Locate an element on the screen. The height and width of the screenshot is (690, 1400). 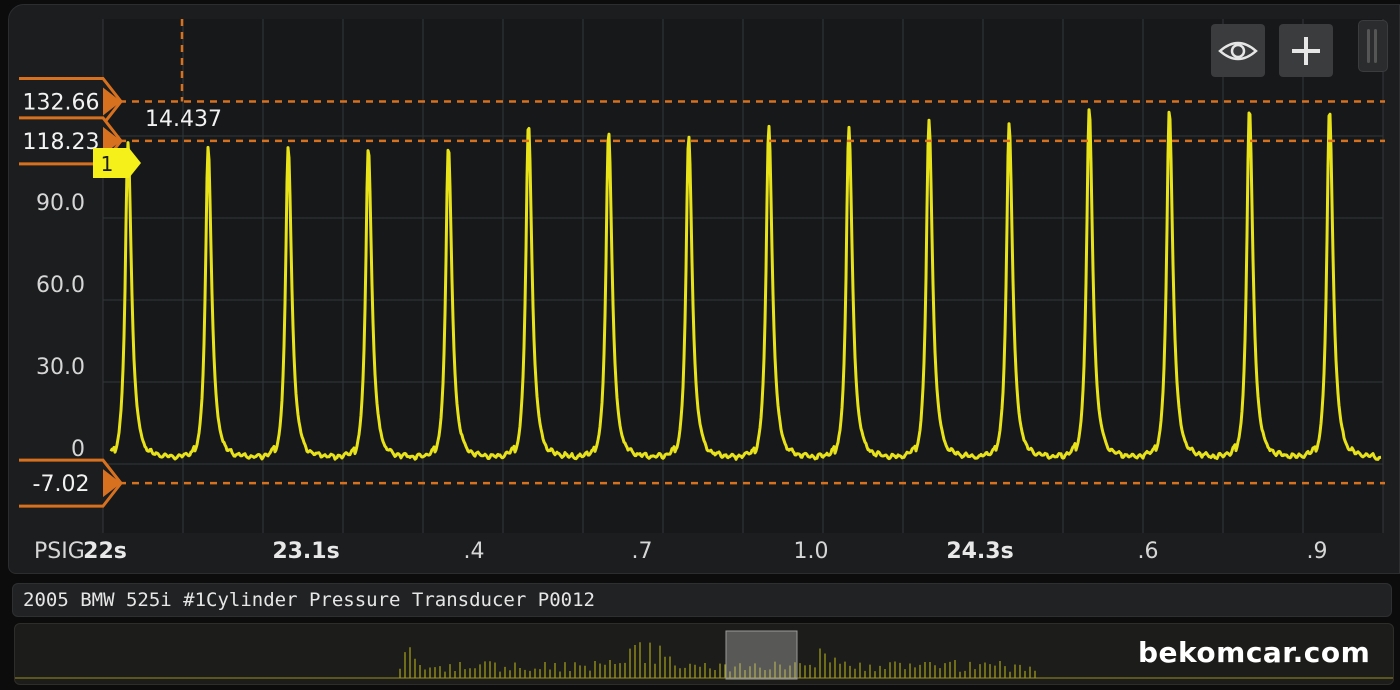
x-tick-label: 1.0 is located at coordinates (811, 551).